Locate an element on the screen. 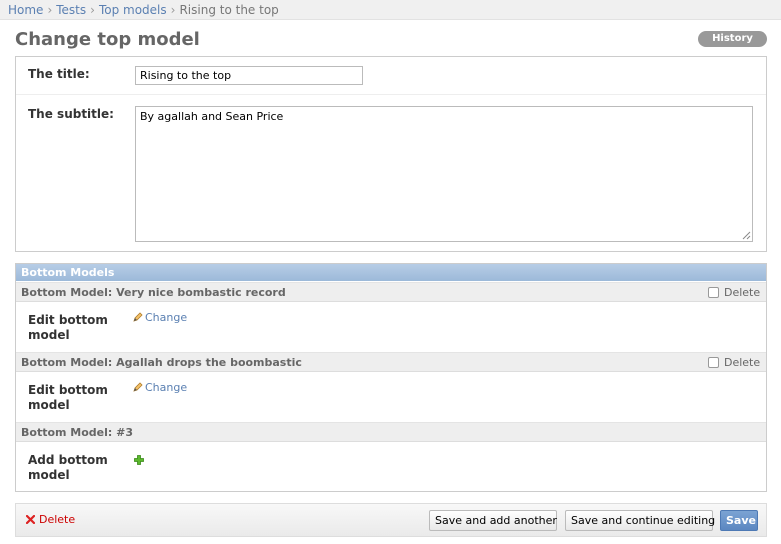 This screenshot has height=544, width=781. inline-item-title: Bottom Model: Very nice bombastic record is located at coordinates (153, 292).